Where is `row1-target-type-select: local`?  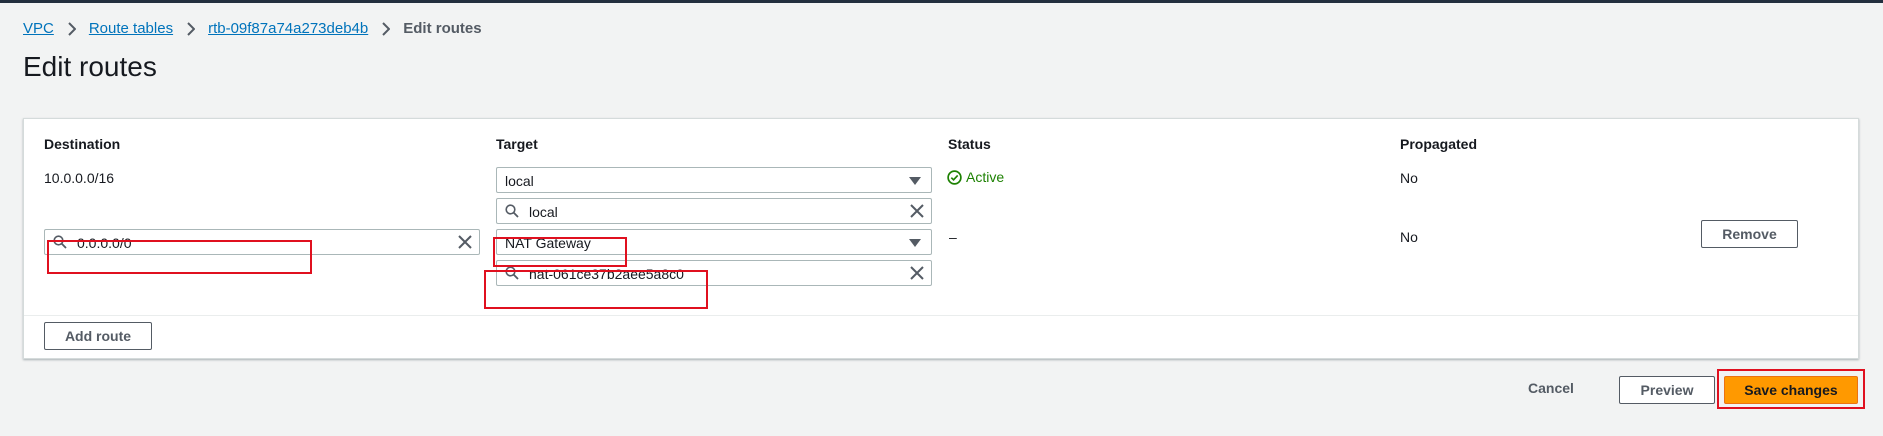 row1-target-type-select: local is located at coordinates (714, 180).